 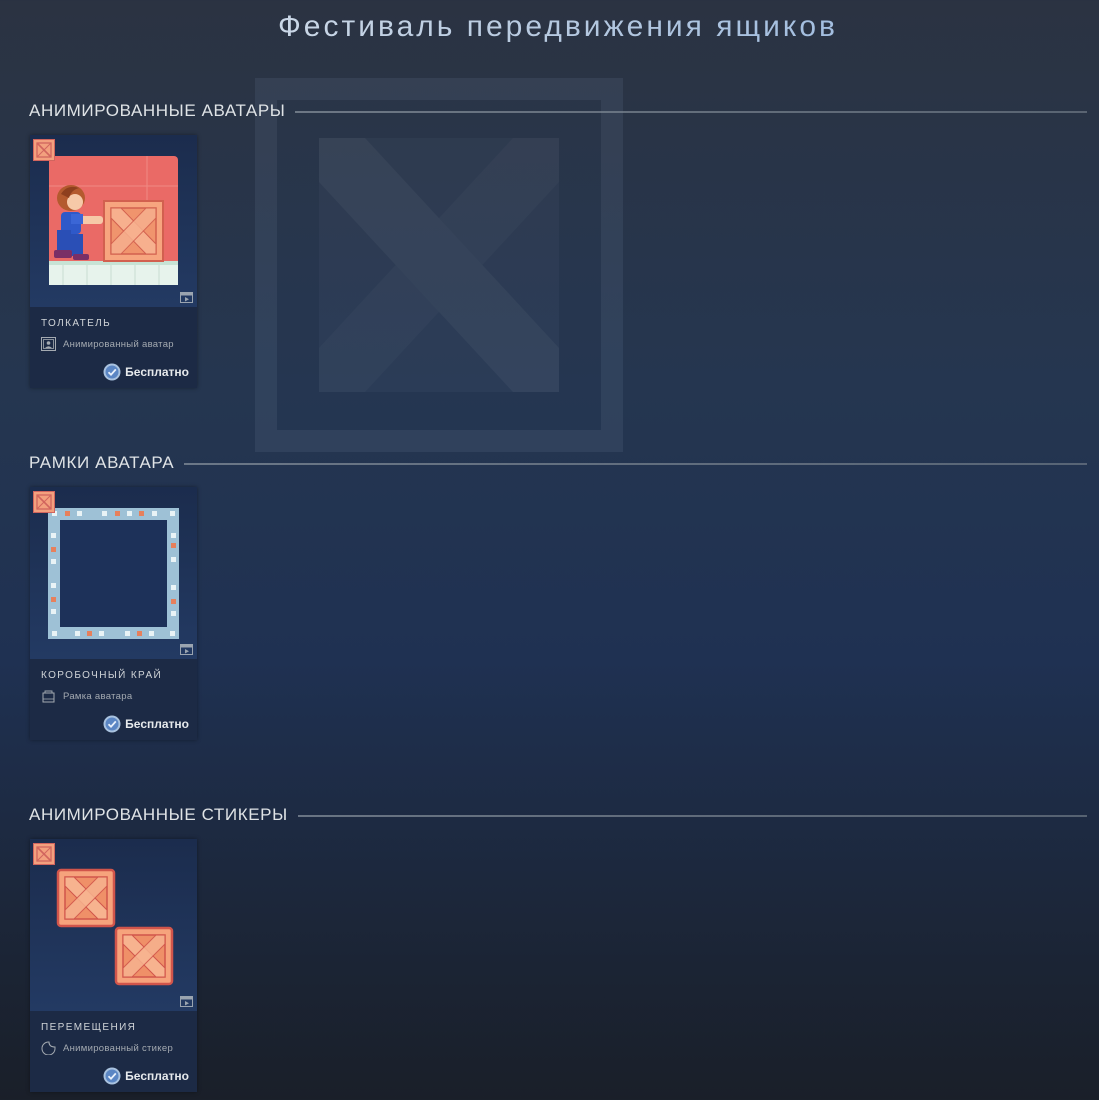 What do you see at coordinates (158, 814) in the screenshot?
I see `section-title: АНИМИРОВАННЫЕ СТИКЕРЫ` at bounding box center [158, 814].